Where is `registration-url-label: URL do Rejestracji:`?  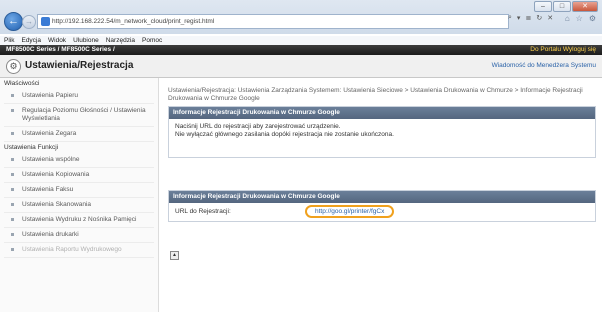 registration-url-label: URL do Rejestracji: is located at coordinates (203, 211).